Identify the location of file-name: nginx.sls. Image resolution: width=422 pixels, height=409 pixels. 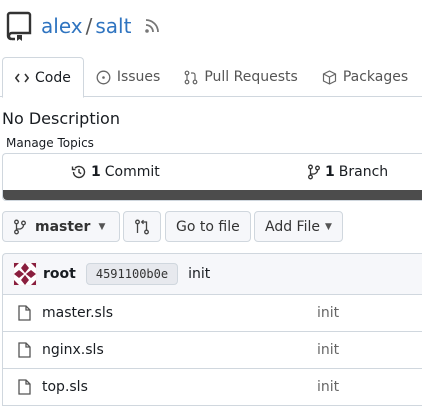
(73, 350).